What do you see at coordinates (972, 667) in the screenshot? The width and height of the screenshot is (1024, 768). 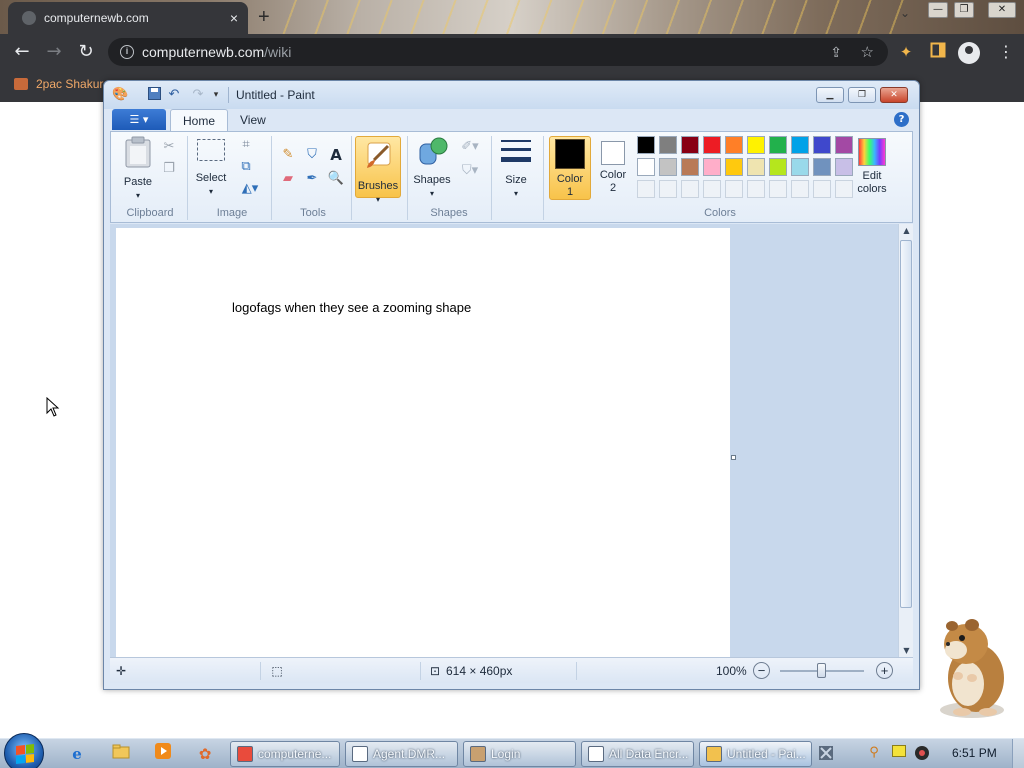 I see `hamster-desktop-pet` at bounding box center [972, 667].